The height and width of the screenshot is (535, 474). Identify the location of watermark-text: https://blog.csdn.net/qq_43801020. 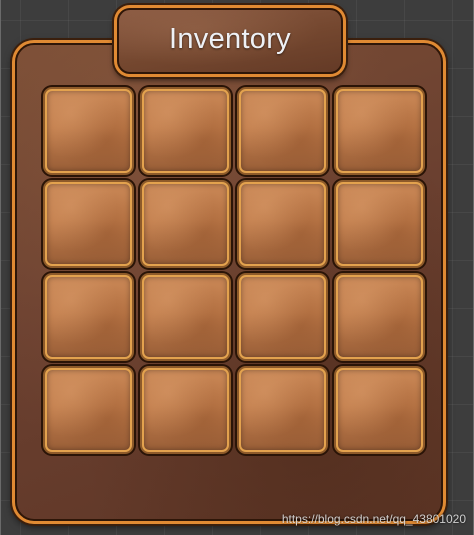
(373, 519).